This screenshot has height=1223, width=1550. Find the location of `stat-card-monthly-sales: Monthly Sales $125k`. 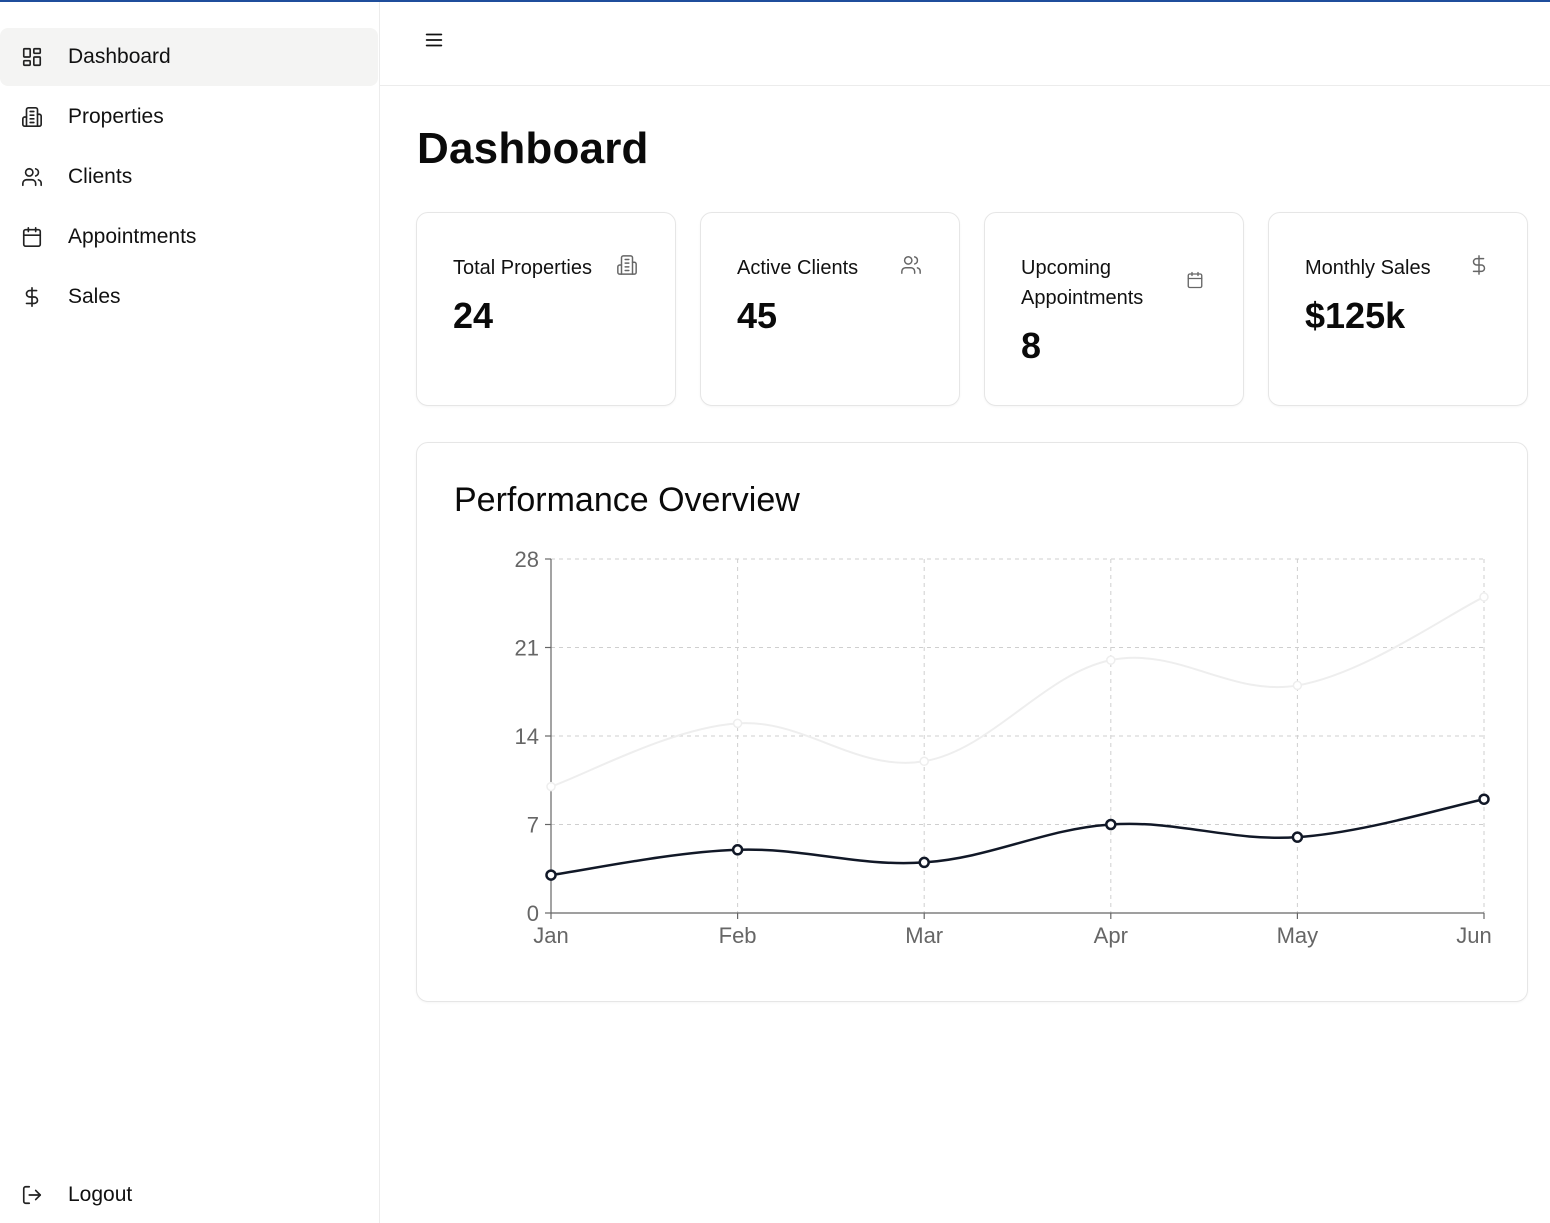

stat-card-monthly-sales: Monthly Sales $125k is located at coordinates (1398, 309).